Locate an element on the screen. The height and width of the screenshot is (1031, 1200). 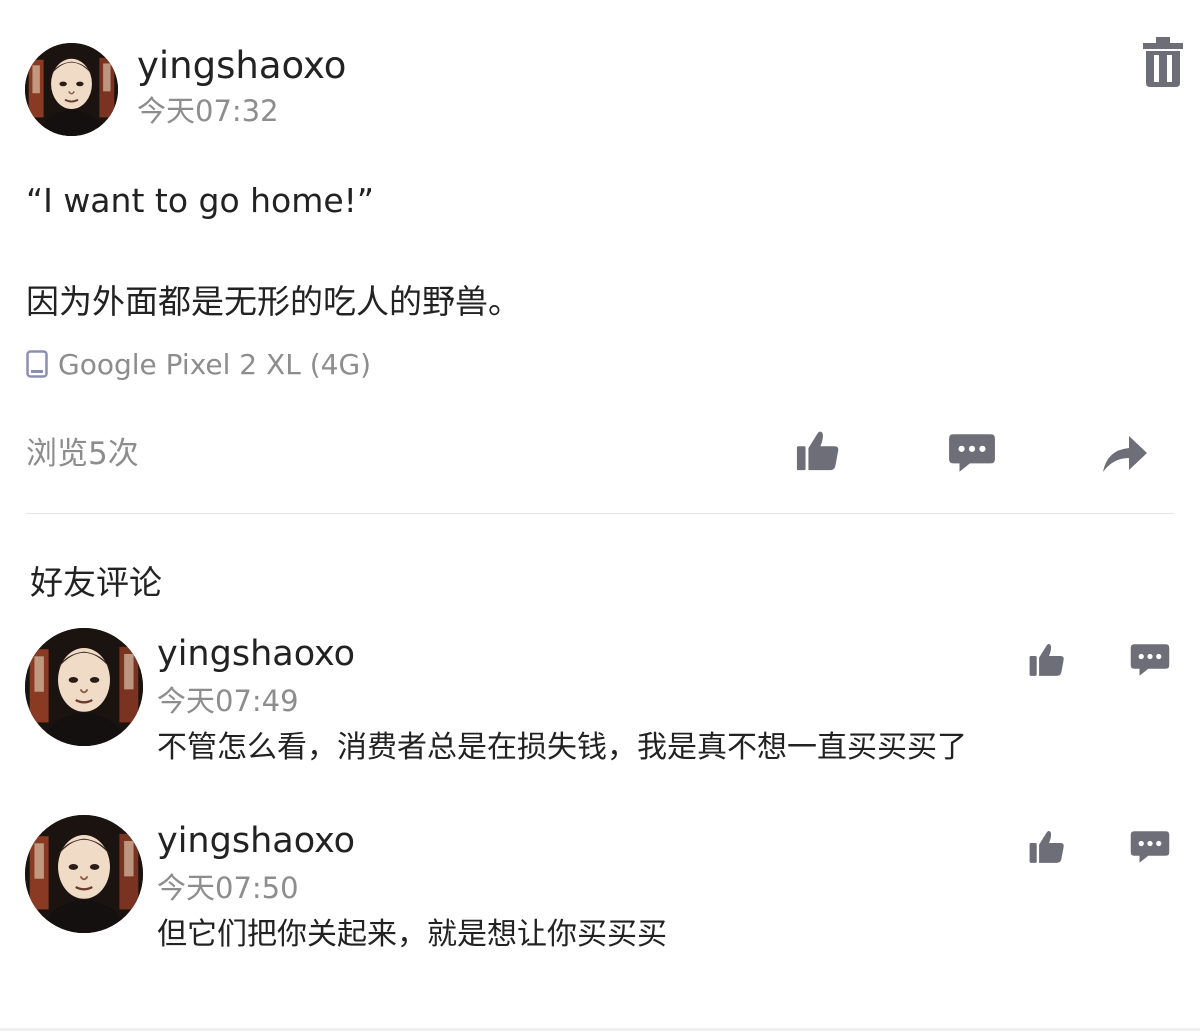
device-name: Google Pixel 2 XL (4G) is located at coordinates (215, 364).